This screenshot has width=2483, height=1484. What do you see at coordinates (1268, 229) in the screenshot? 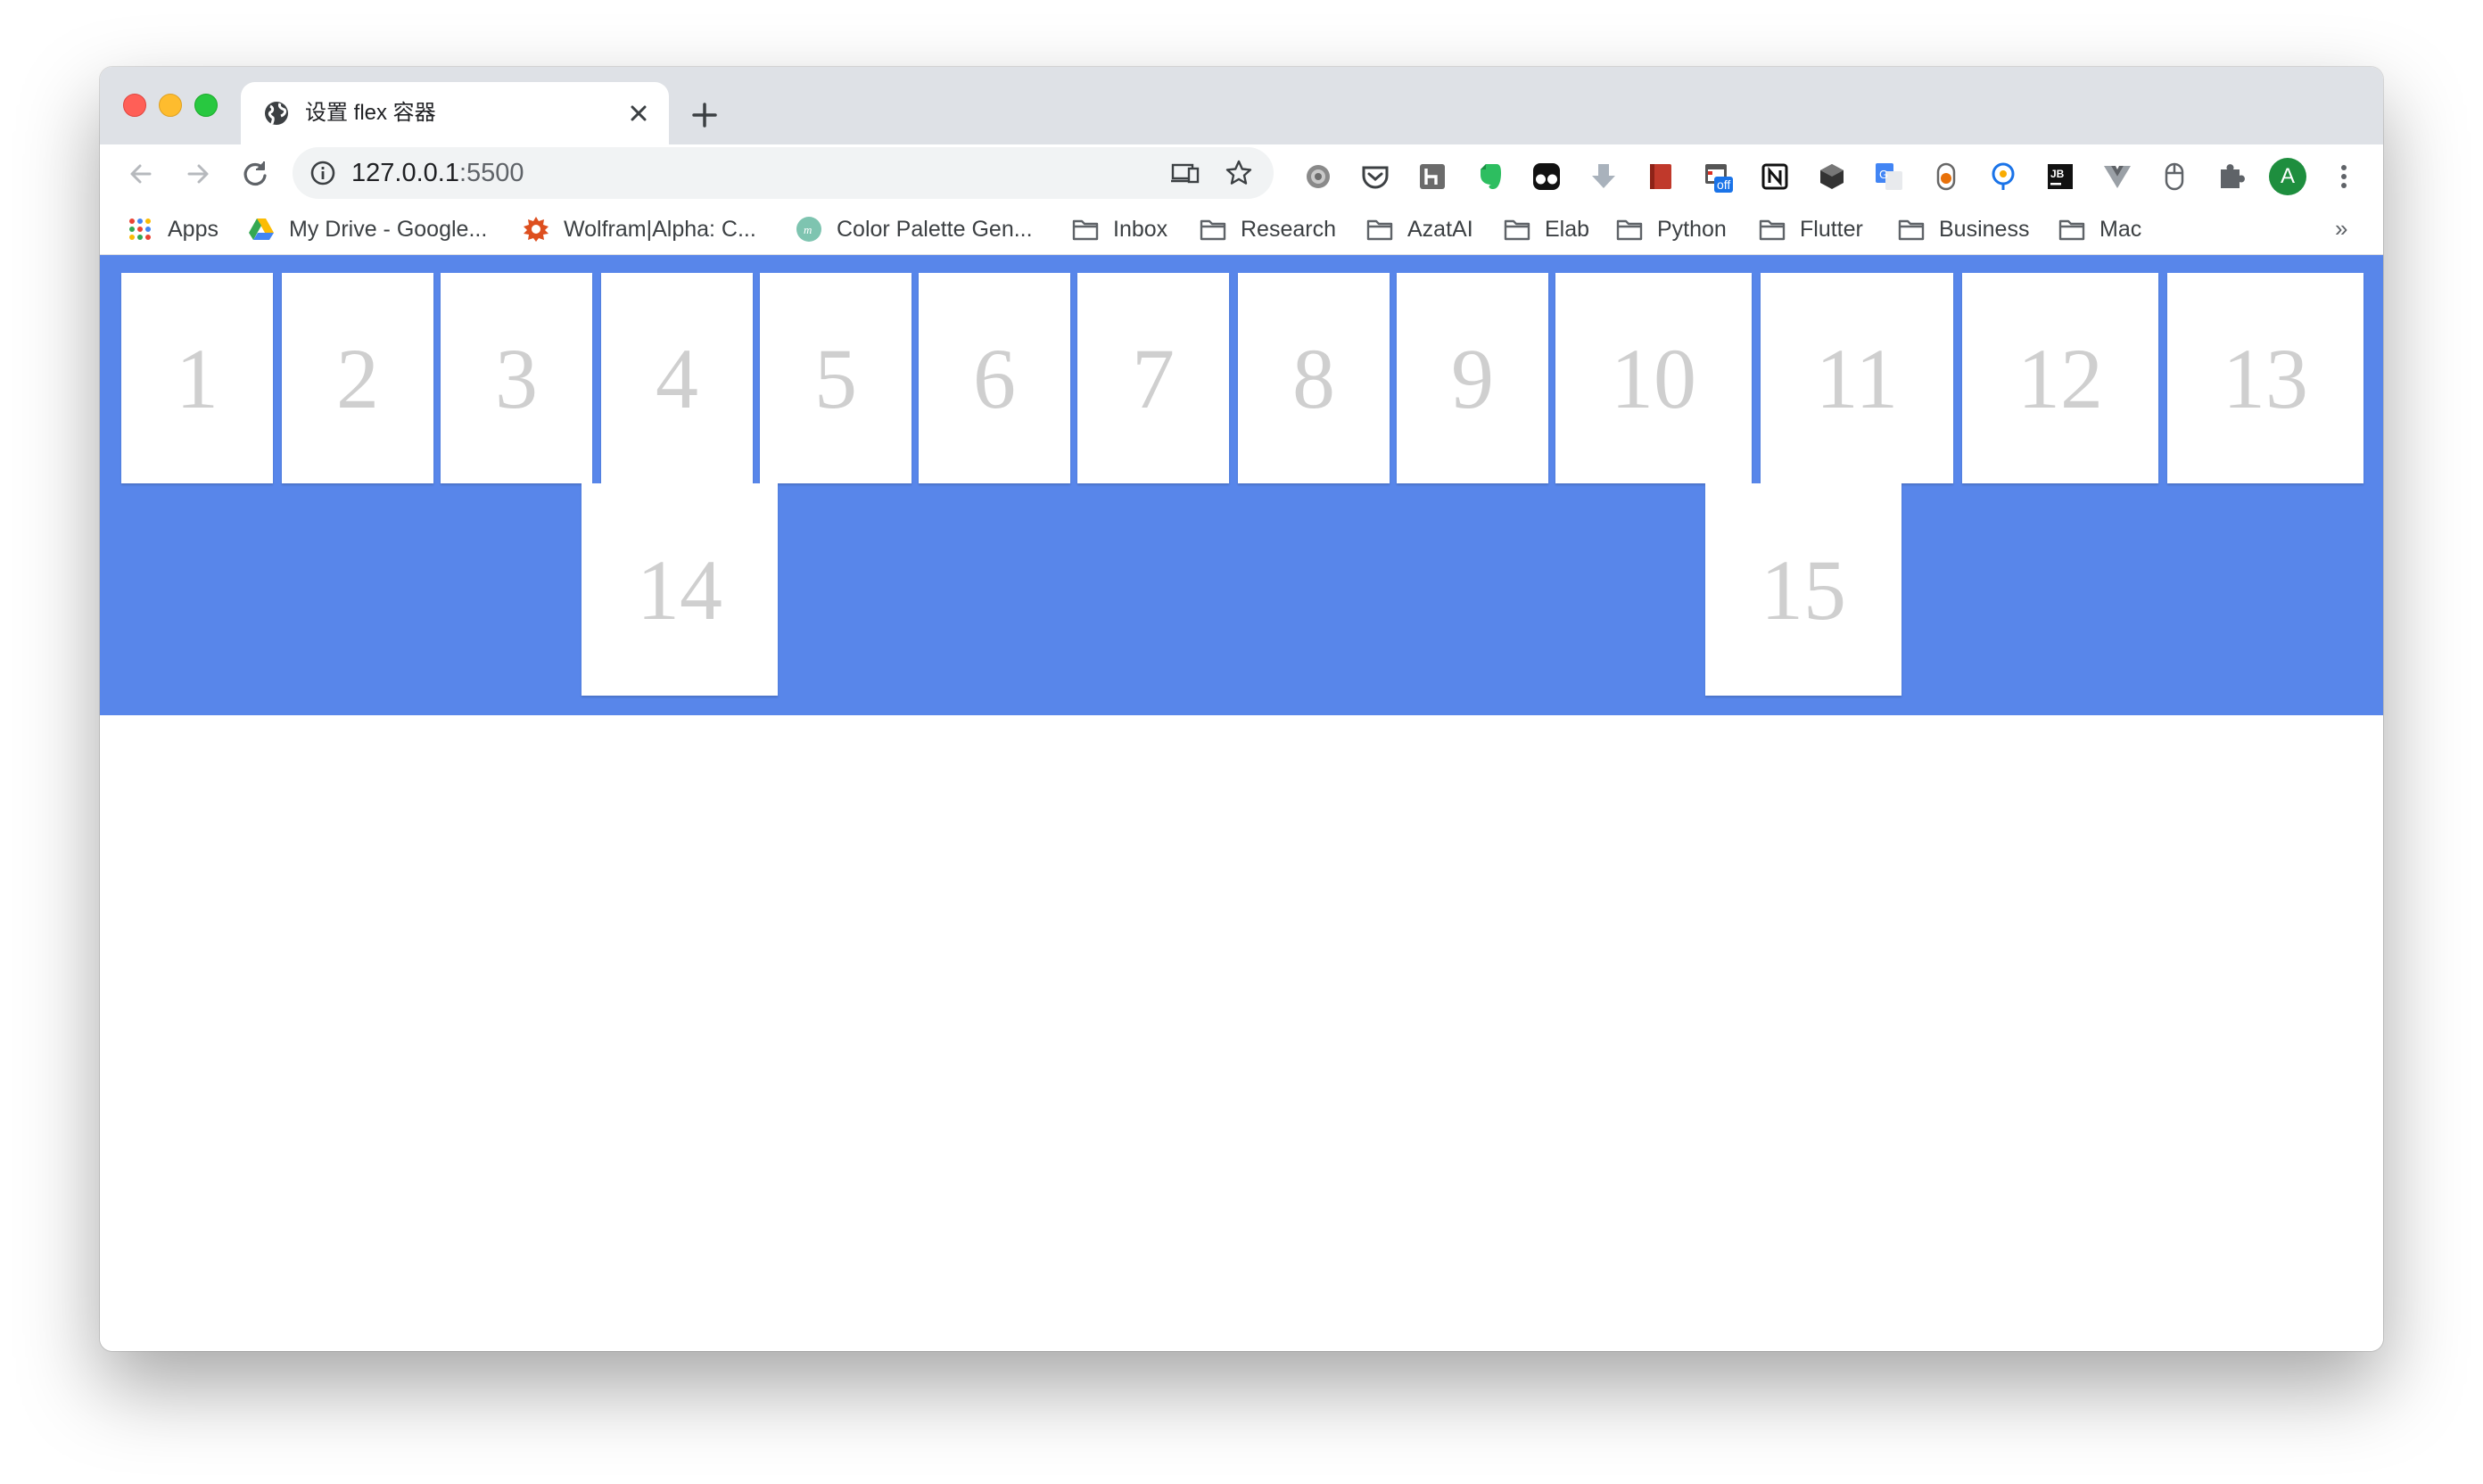
I see `bookmark-folder-research: Research` at bounding box center [1268, 229].